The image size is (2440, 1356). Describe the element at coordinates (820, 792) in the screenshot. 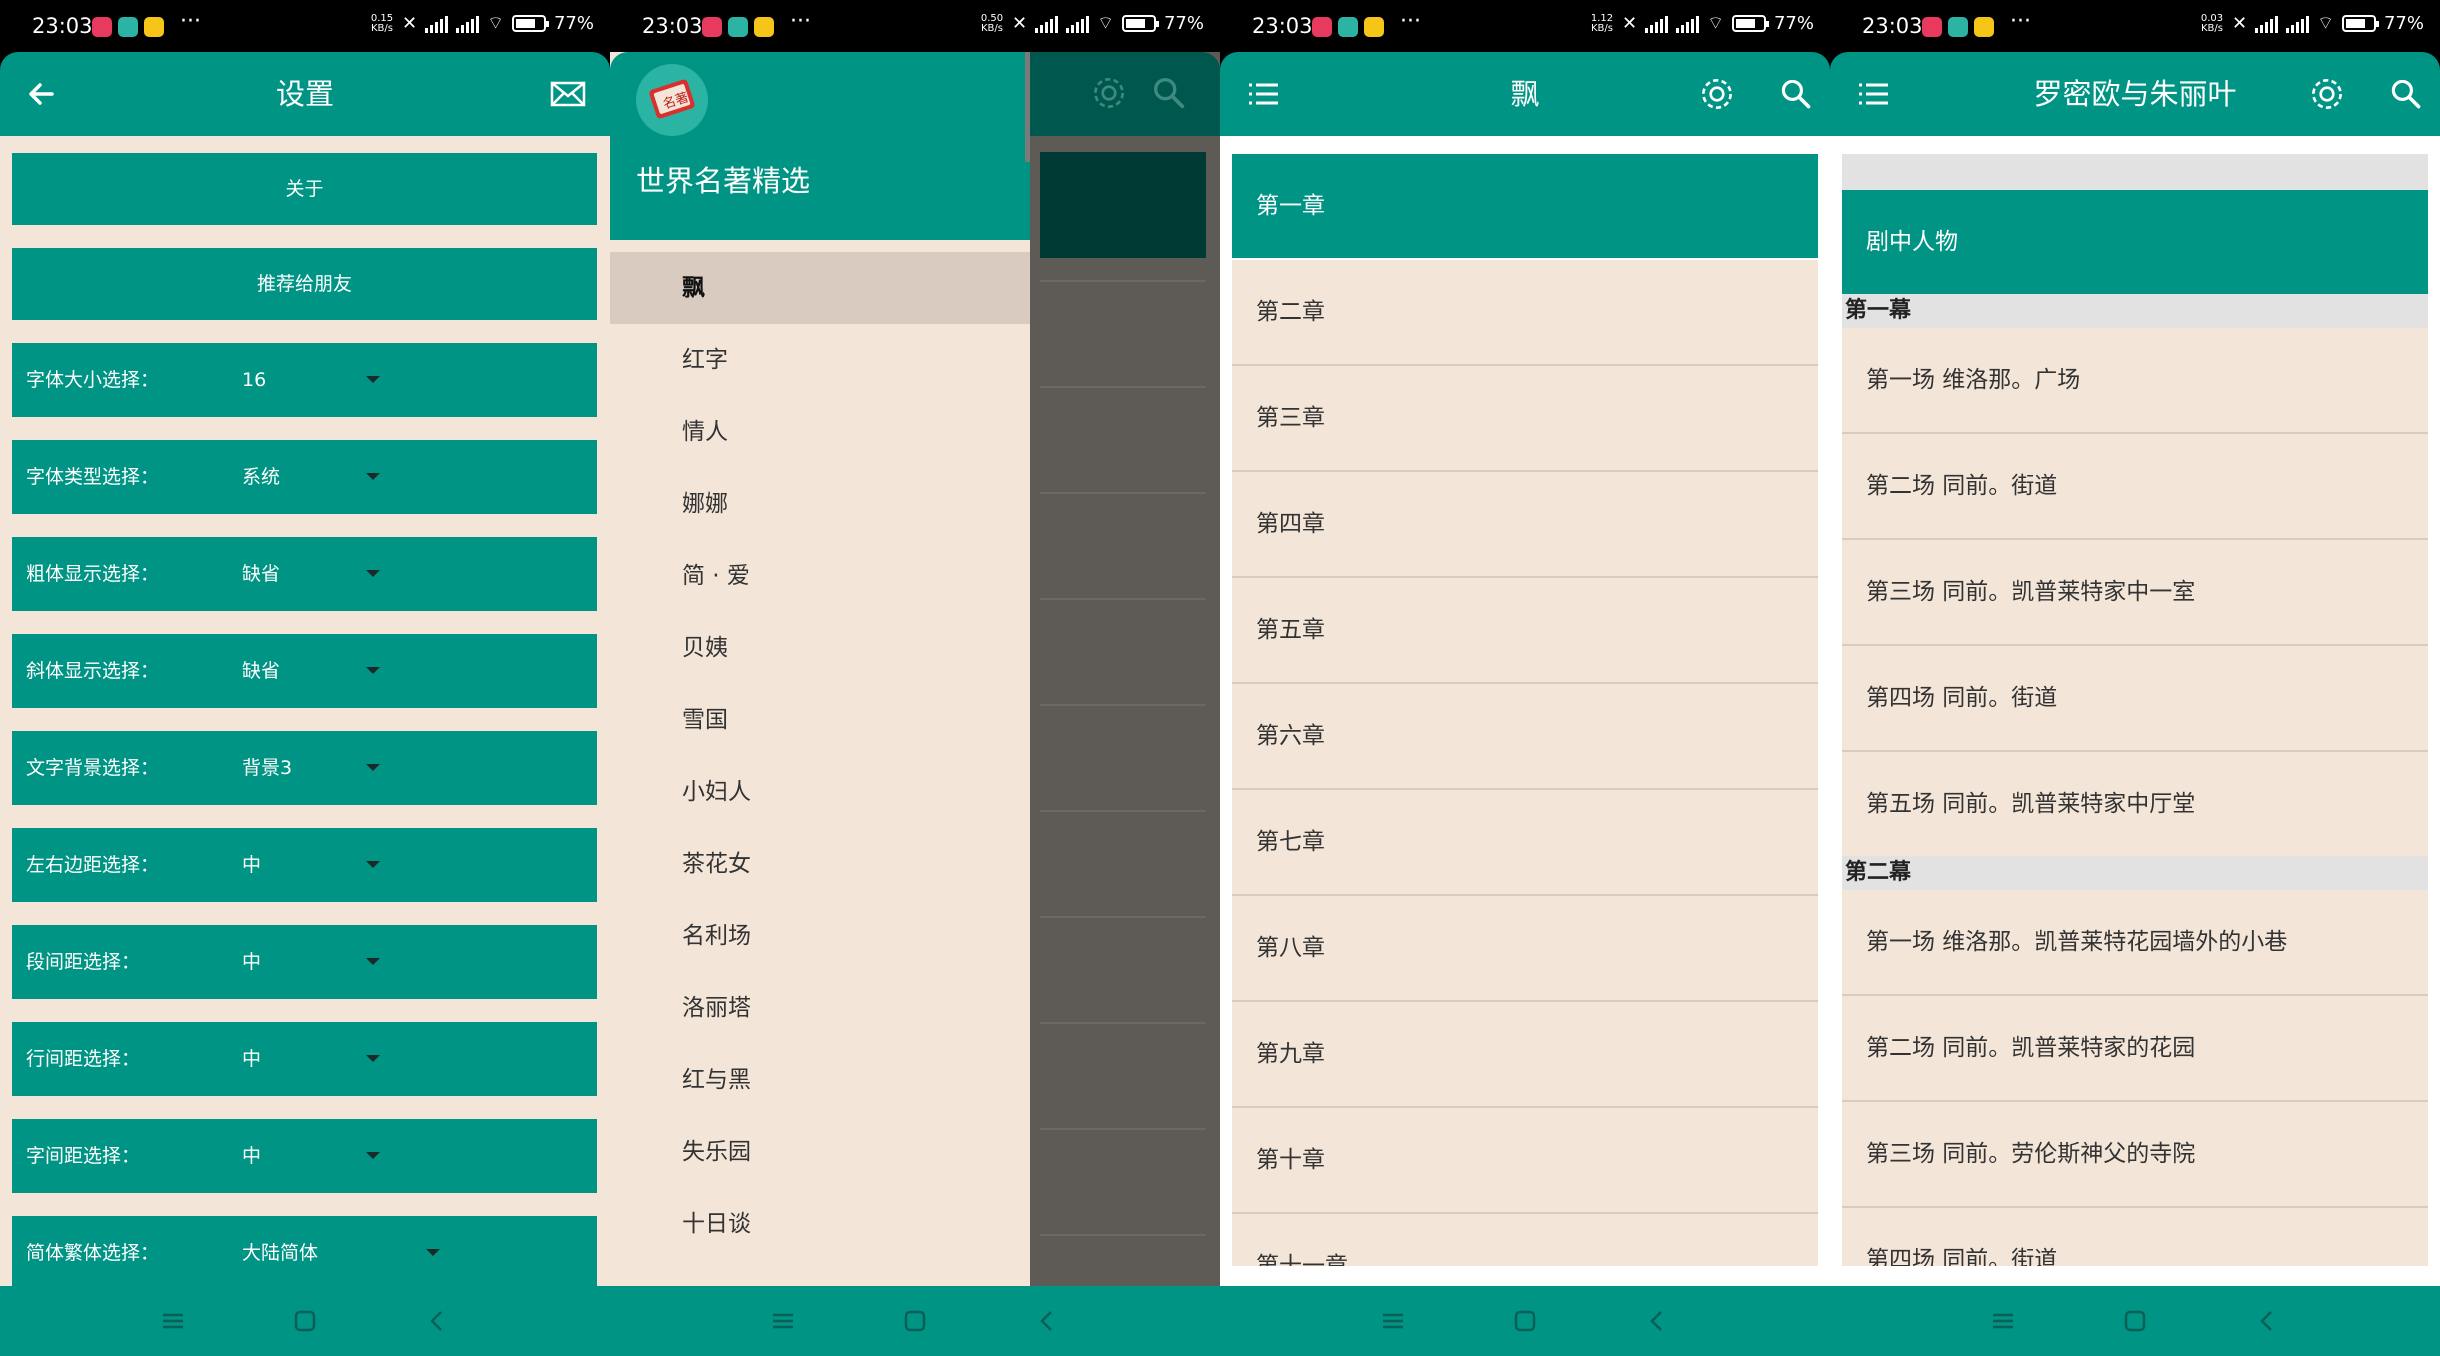

I see `drawer-item: 小妇人` at that location.